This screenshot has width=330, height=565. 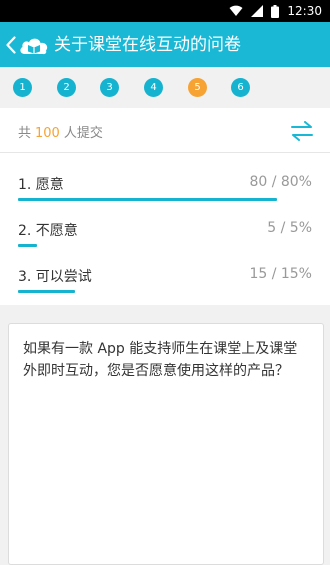 What do you see at coordinates (165, 229) in the screenshot?
I see `option-row: 2. 不愿意 5 / 5%` at bounding box center [165, 229].